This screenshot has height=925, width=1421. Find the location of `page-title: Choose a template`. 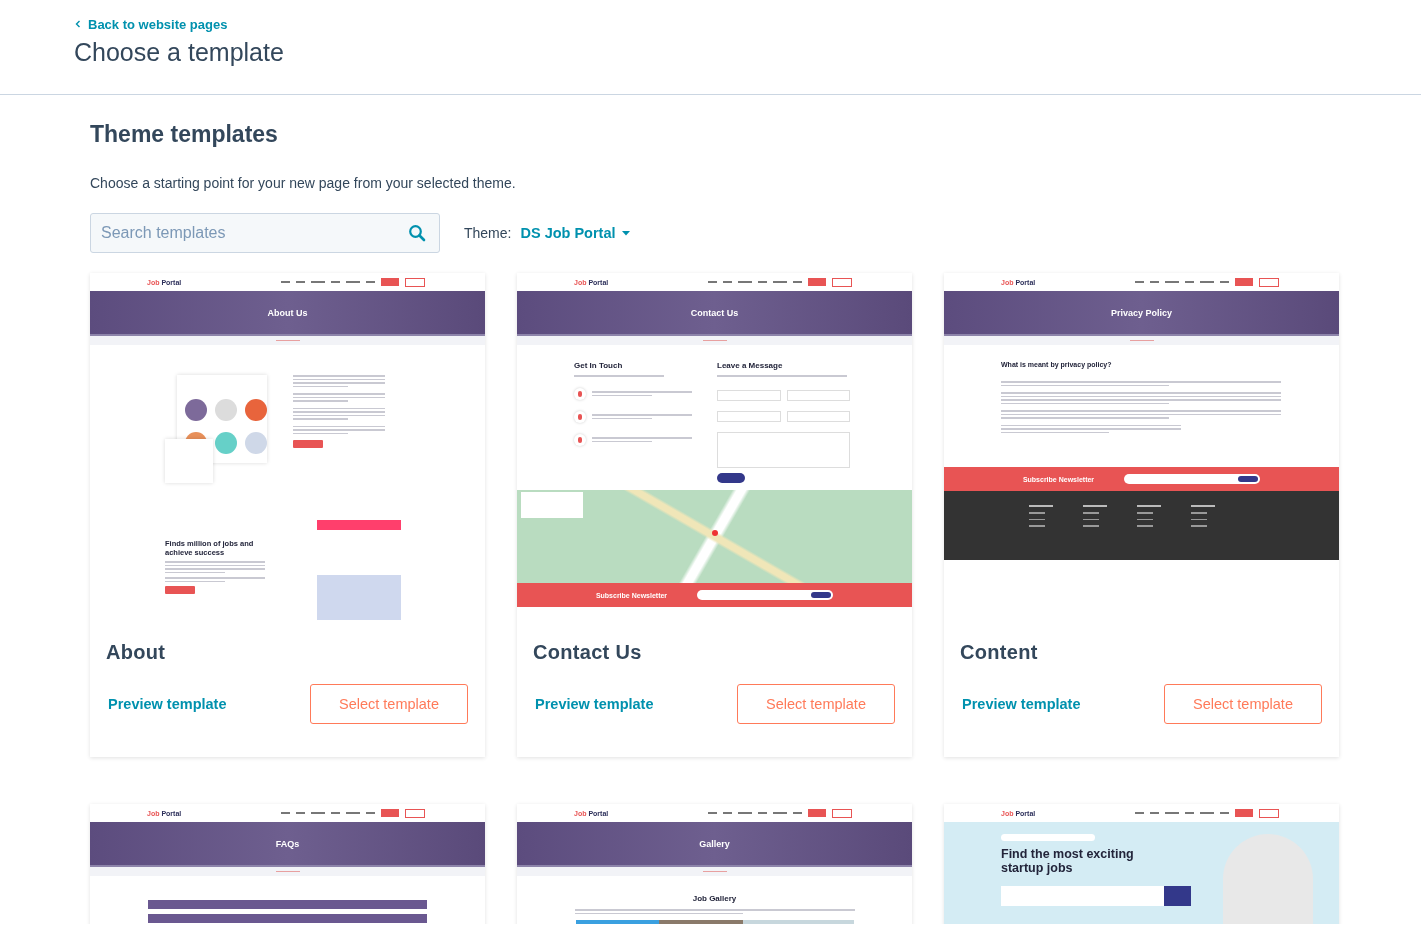

page-title: Choose a template is located at coordinates (179, 52).